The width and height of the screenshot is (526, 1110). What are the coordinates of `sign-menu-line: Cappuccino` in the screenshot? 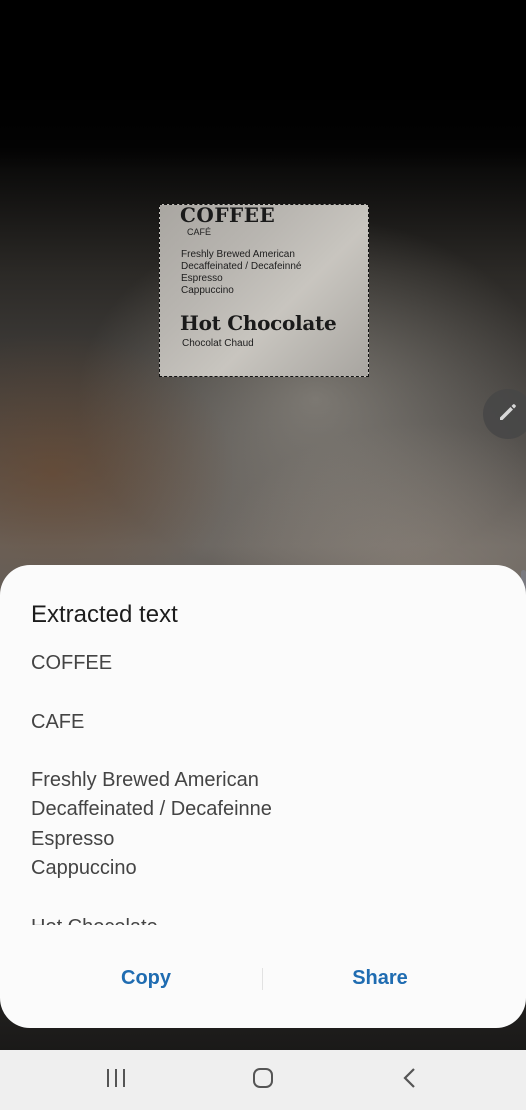 It's located at (207, 290).